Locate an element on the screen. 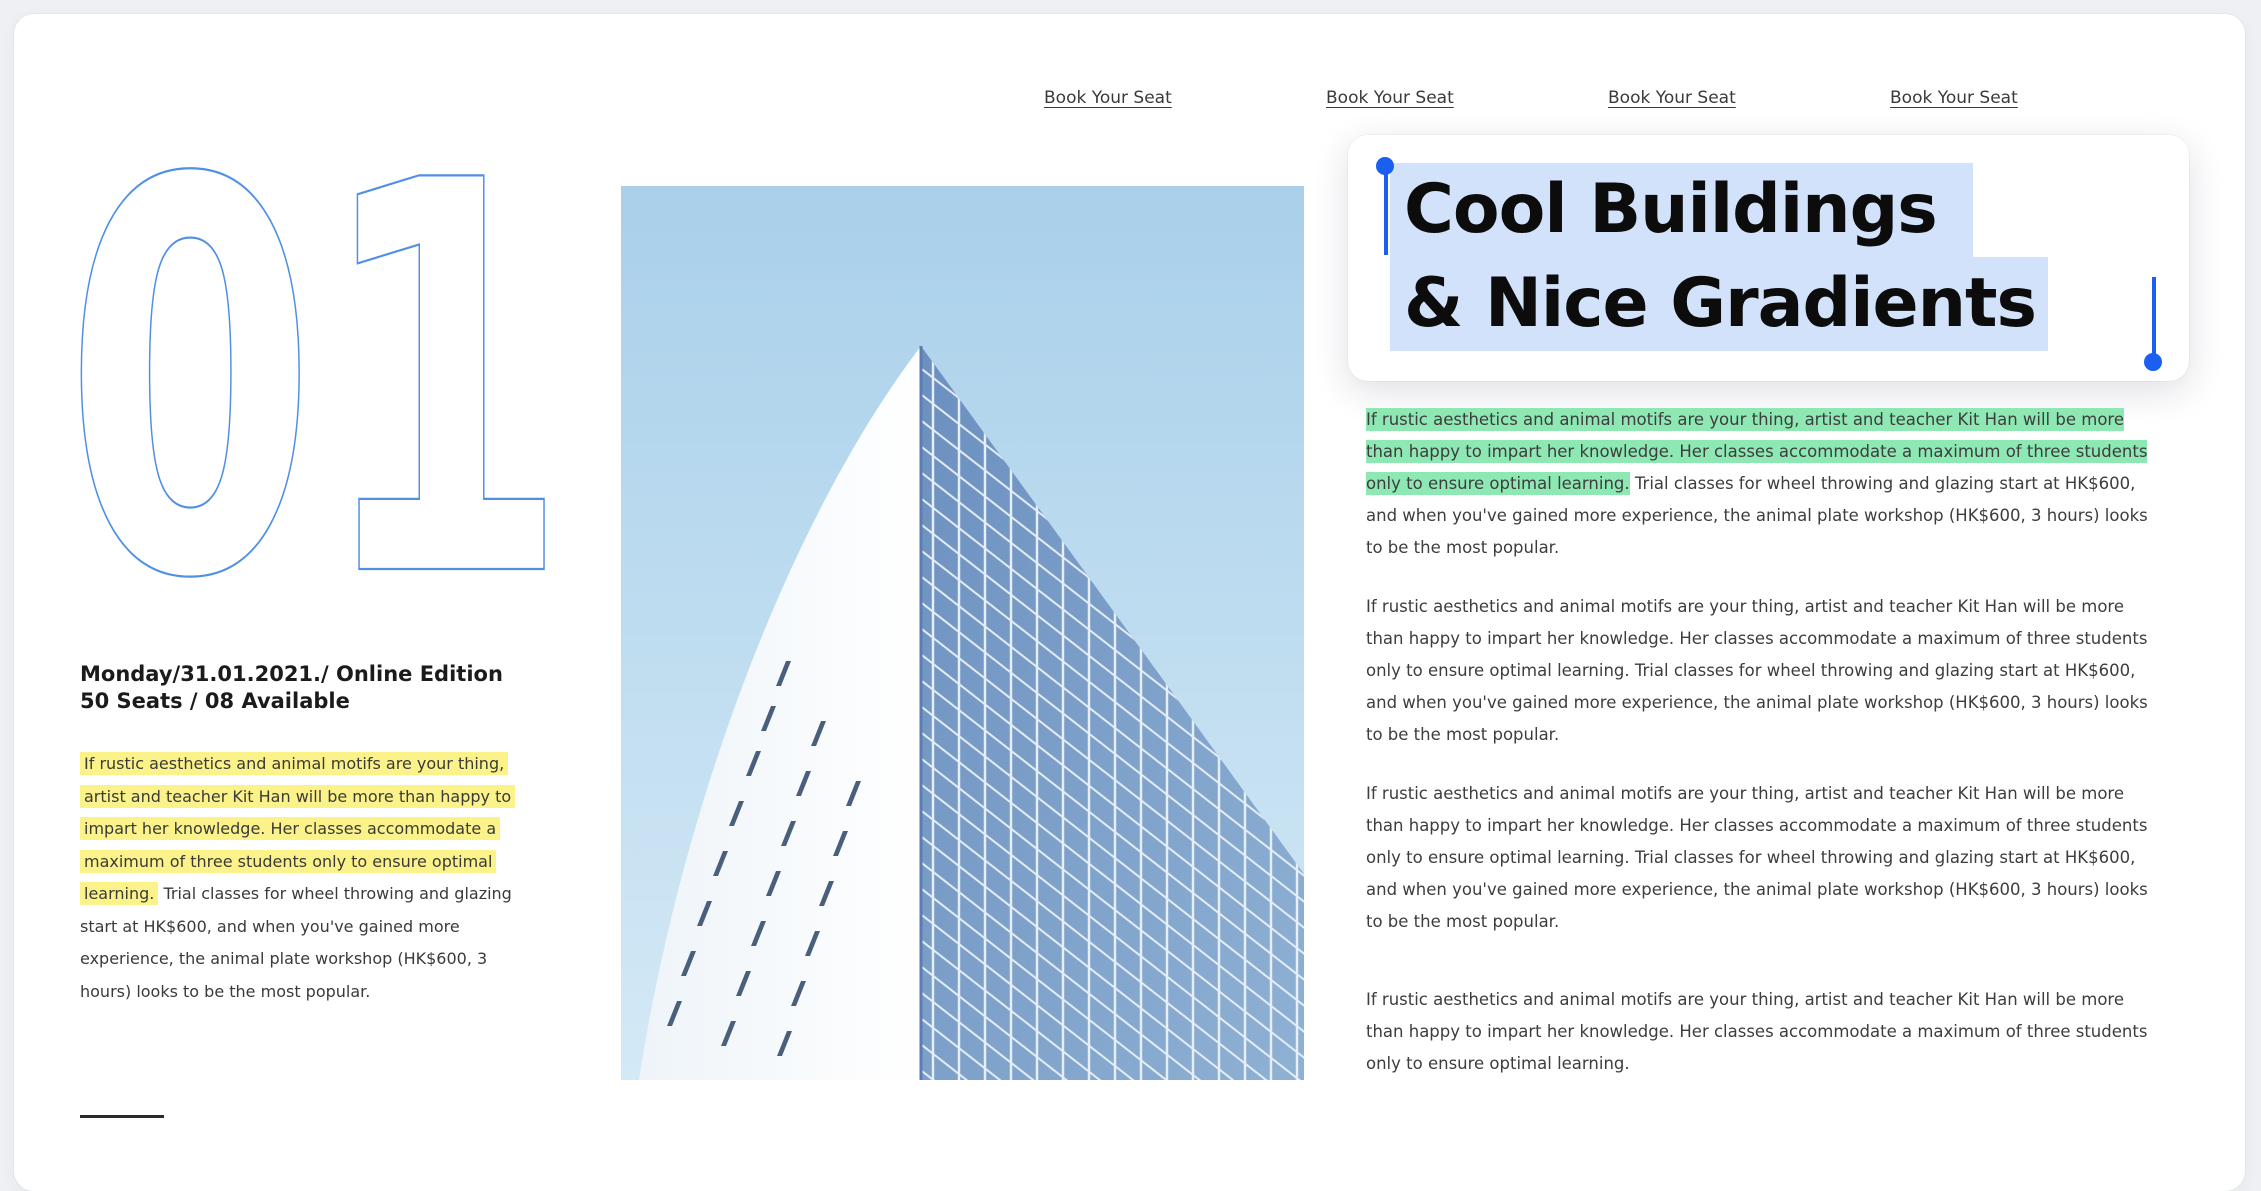 Image resolution: width=2261 pixels, height=1191 pixels. event-date-line: Monday/31.01.2021./ Online Edition is located at coordinates (291, 674).